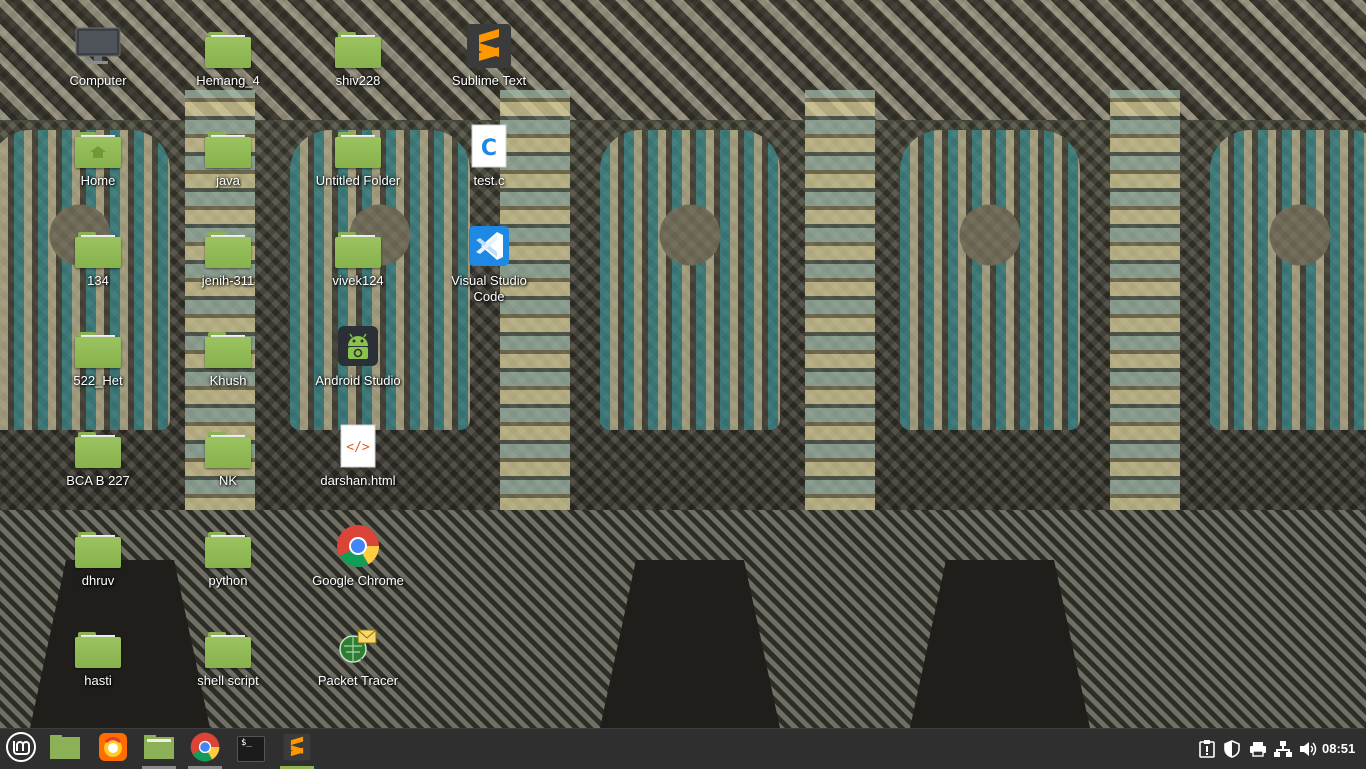  Describe the element at coordinates (358, 180) in the screenshot. I see `desktop-icon-label: Untitled Folder` at that location.